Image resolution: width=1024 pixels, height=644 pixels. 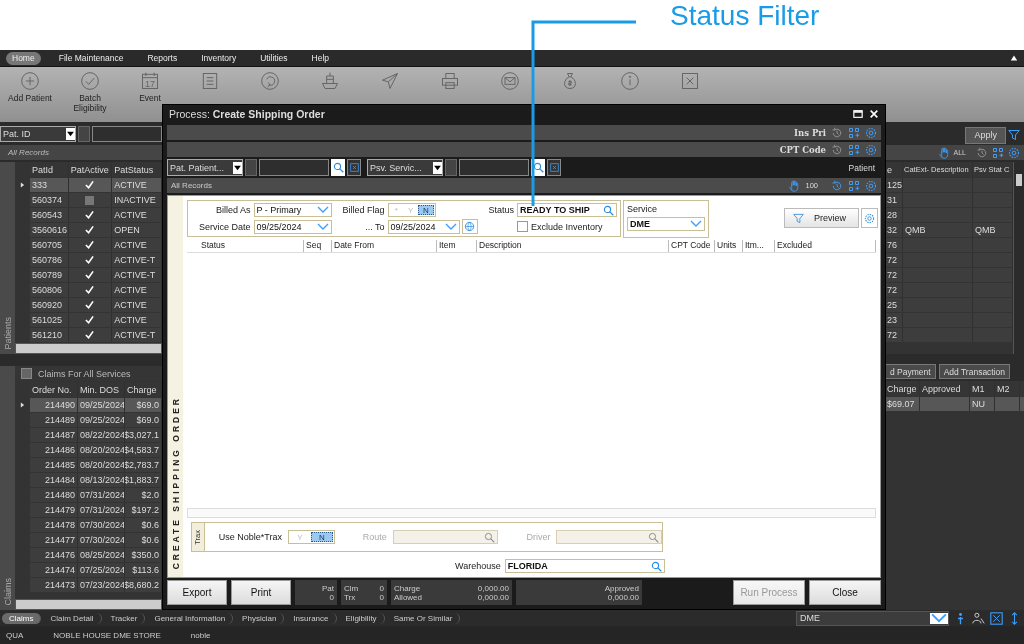 What do you see at coordinates (88, 420) in the screenshot?
I see `table-row: 214489 09/25/2024 $69.0` at bounding box center [88, 420].